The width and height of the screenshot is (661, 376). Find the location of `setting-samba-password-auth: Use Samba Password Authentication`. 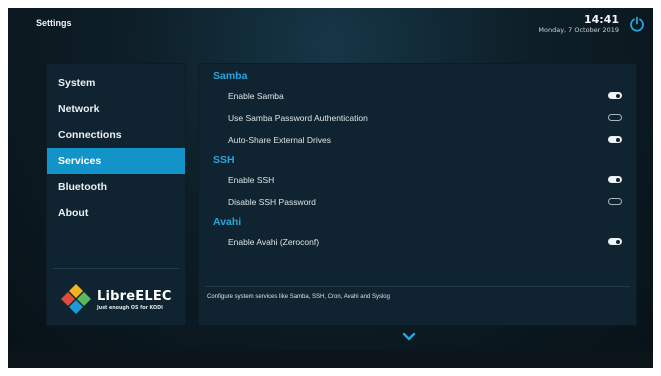

setting-samba-password-auth: Use Samba Password Authentication is located at coordinates (417, 118).